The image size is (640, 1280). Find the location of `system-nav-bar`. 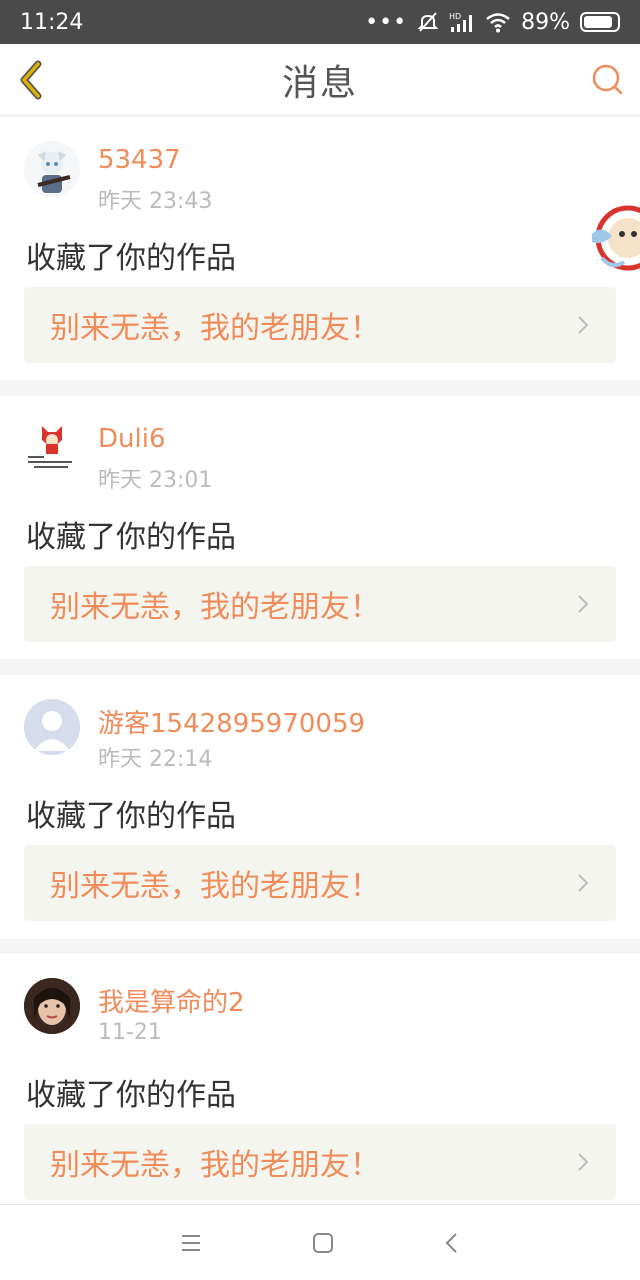

system-nav-bar is located at coordinates (320, 1242).